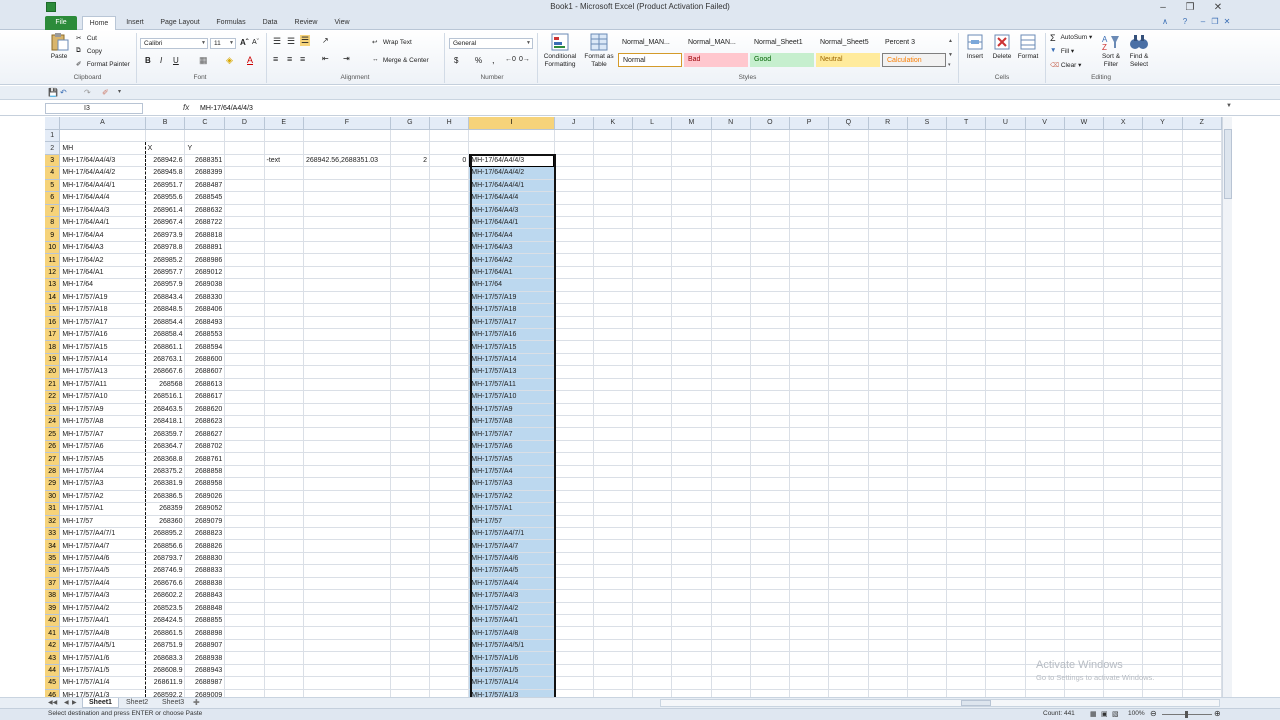  Describe the element at coordinates (691, 646) in the screenshot. I see `cell-m42` at that location.